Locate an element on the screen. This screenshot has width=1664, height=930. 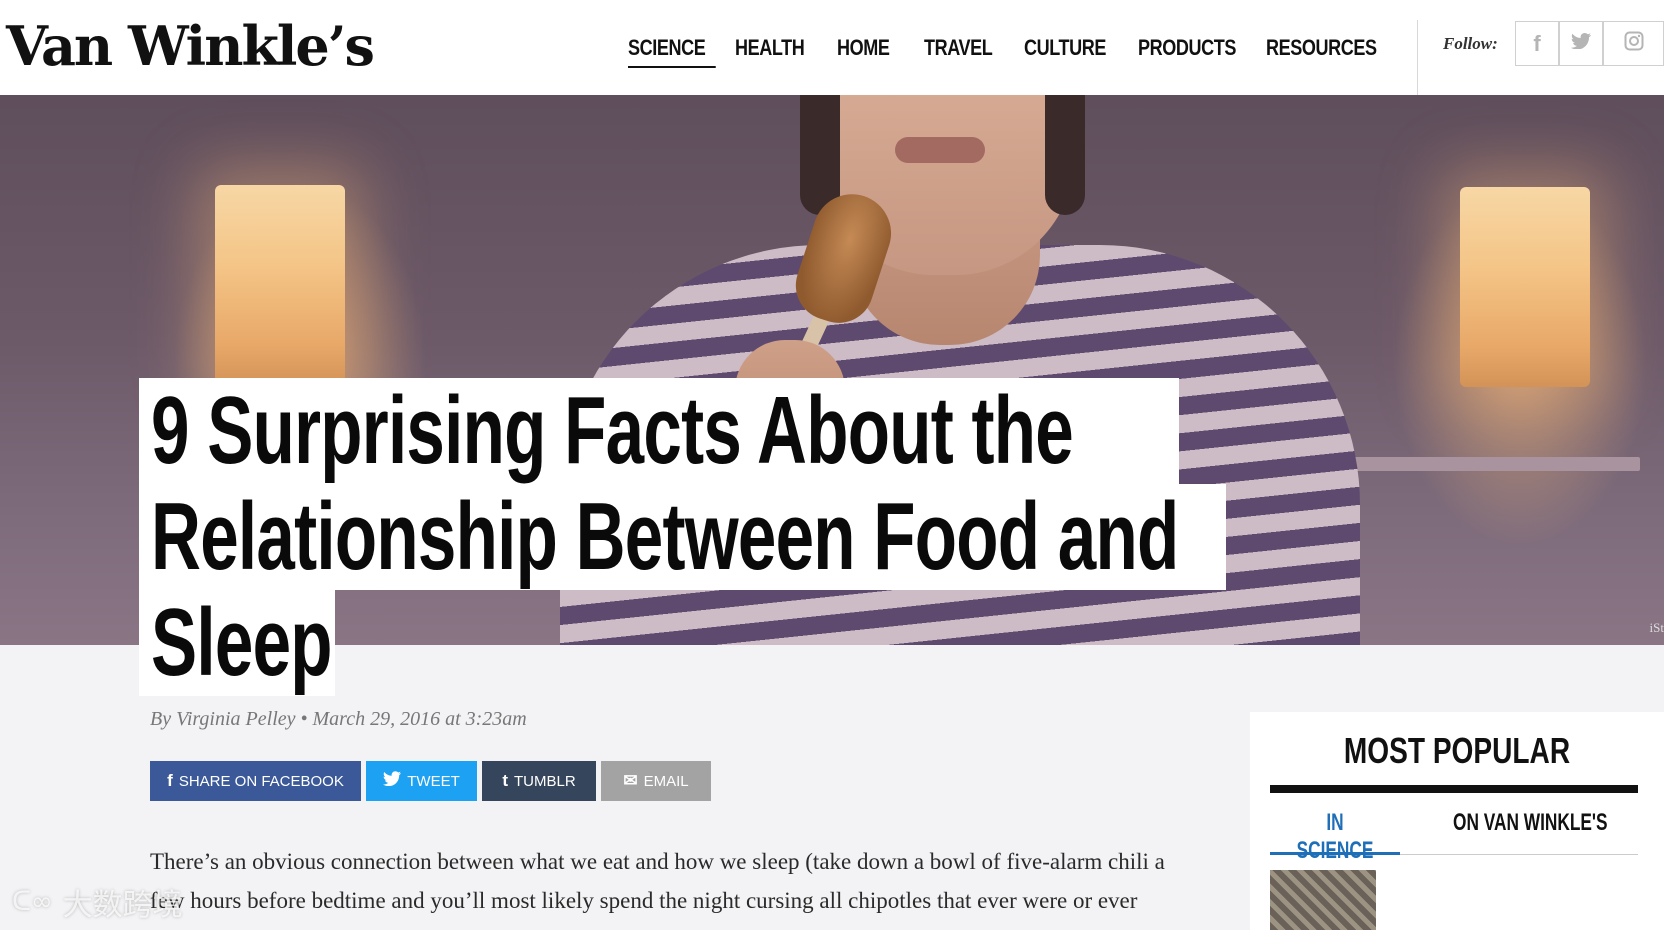
tweet-label: TWEET is located at coordinates (433, 781).